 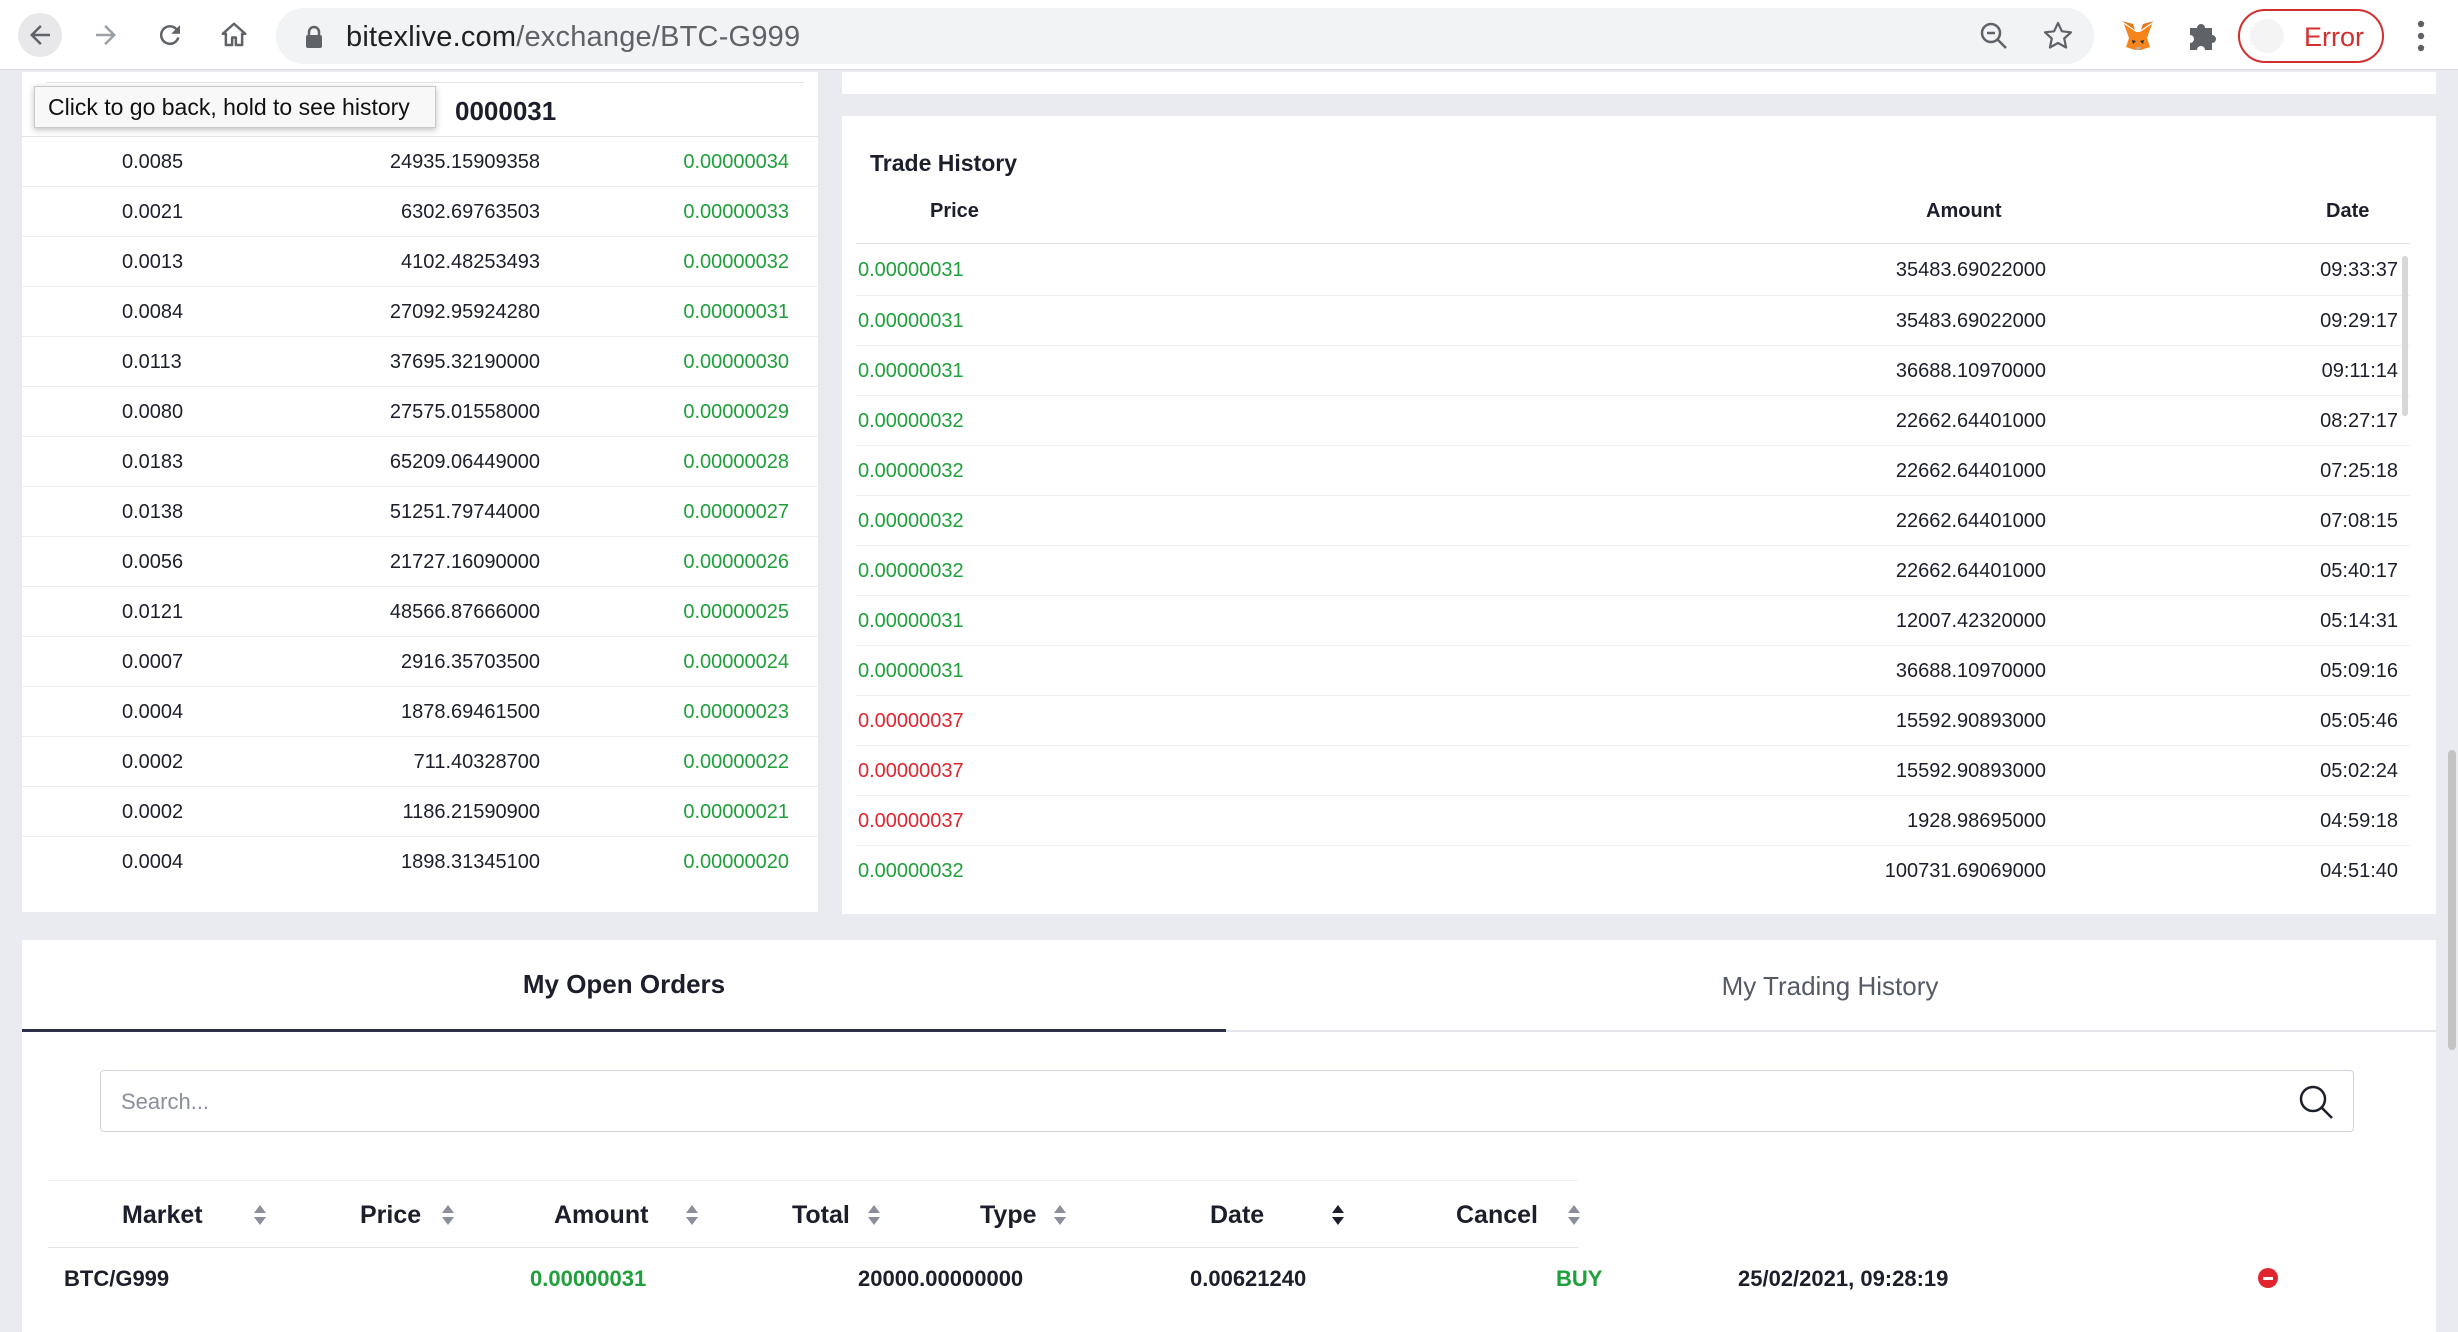 I want to click on more-vertical-icon, so click(x=2421, y=36).